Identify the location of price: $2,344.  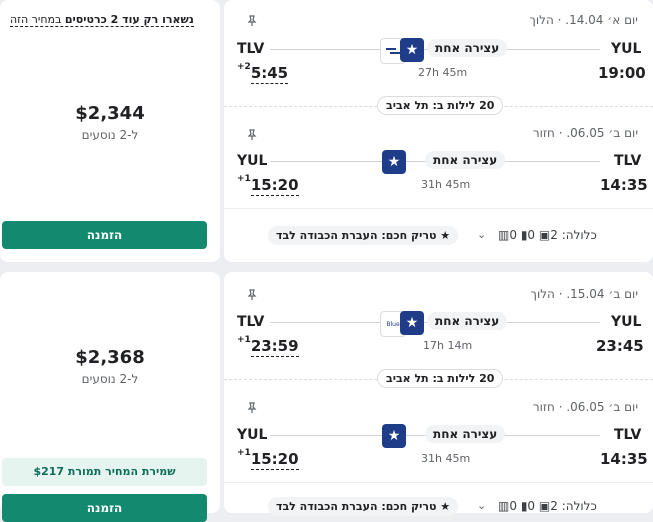
(110, 113).